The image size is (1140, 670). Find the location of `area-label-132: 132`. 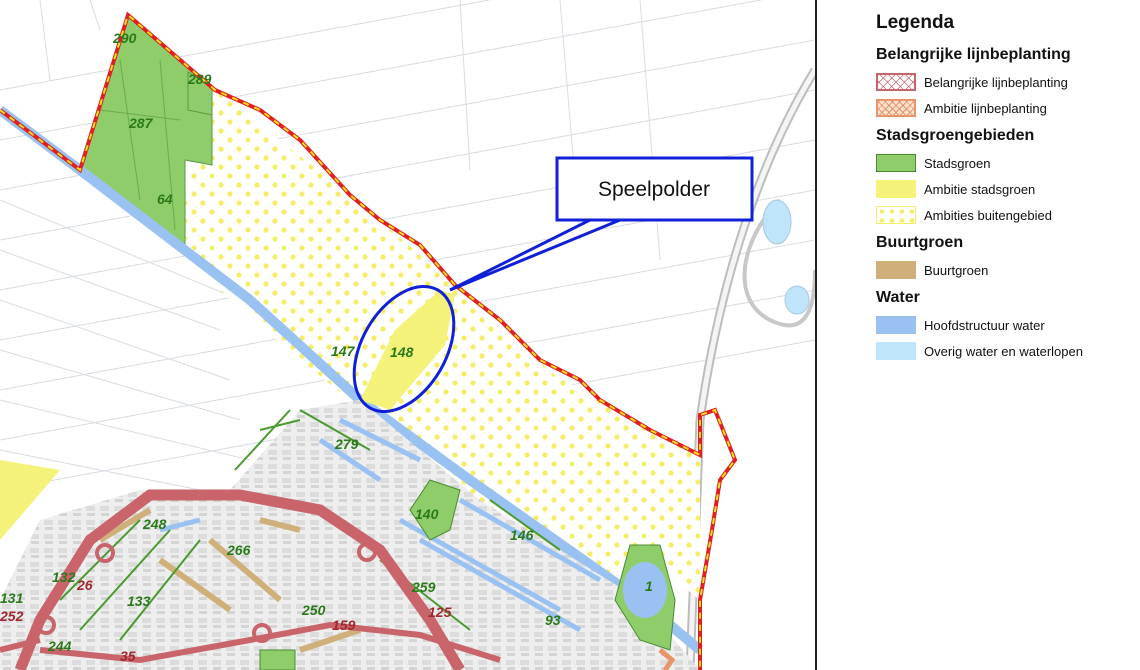

area-label-132: 132 is located at coordinates (64, 577).